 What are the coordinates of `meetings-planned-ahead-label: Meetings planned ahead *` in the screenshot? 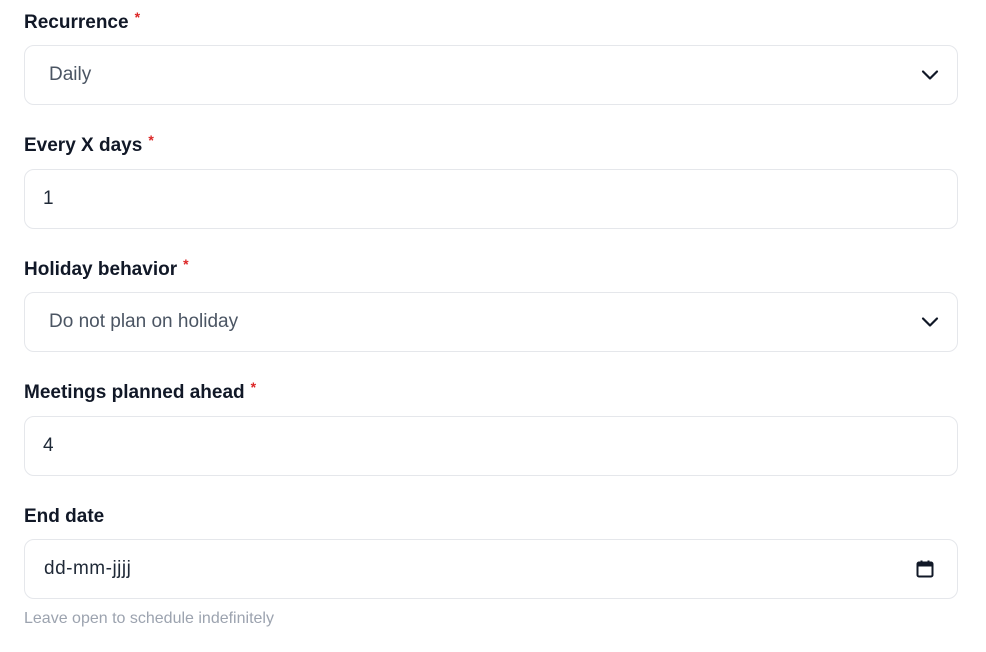 It's located at (140, 392).